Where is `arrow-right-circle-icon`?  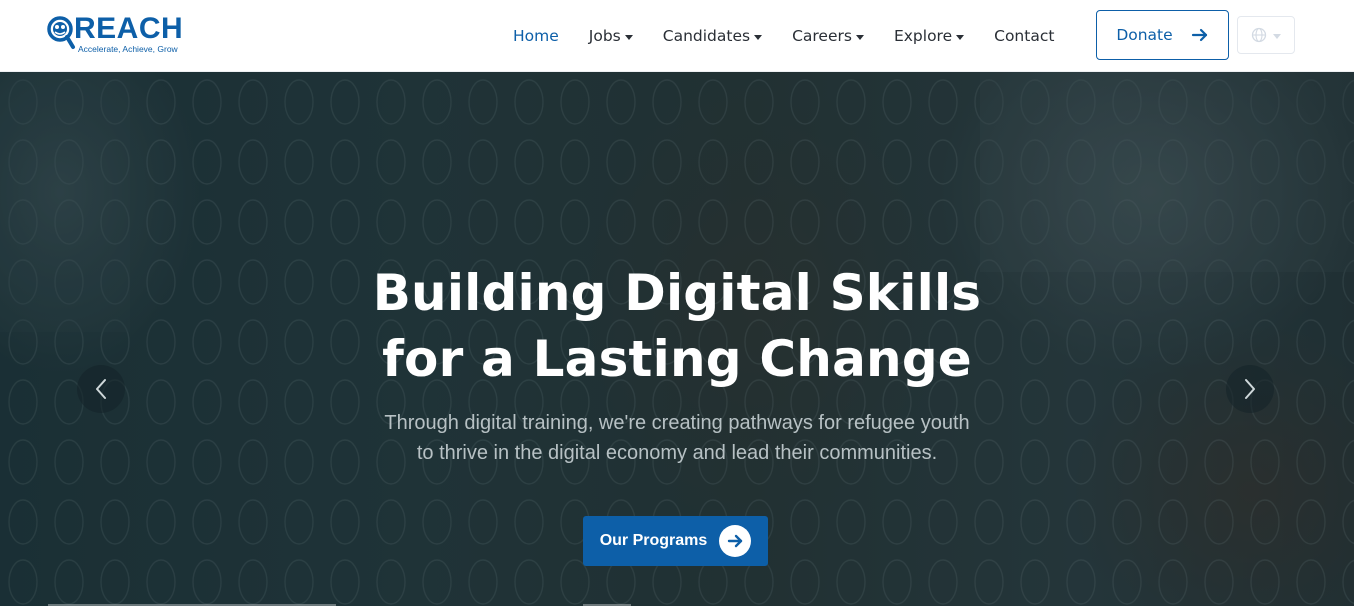
arrow-right-circle-icon is located at coordinates (735, 541).